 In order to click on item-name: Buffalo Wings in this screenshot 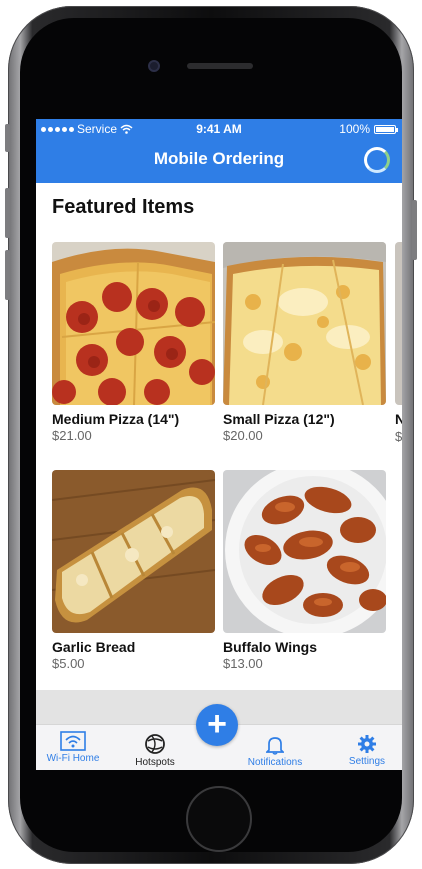, I will do `click(270, 647)`.